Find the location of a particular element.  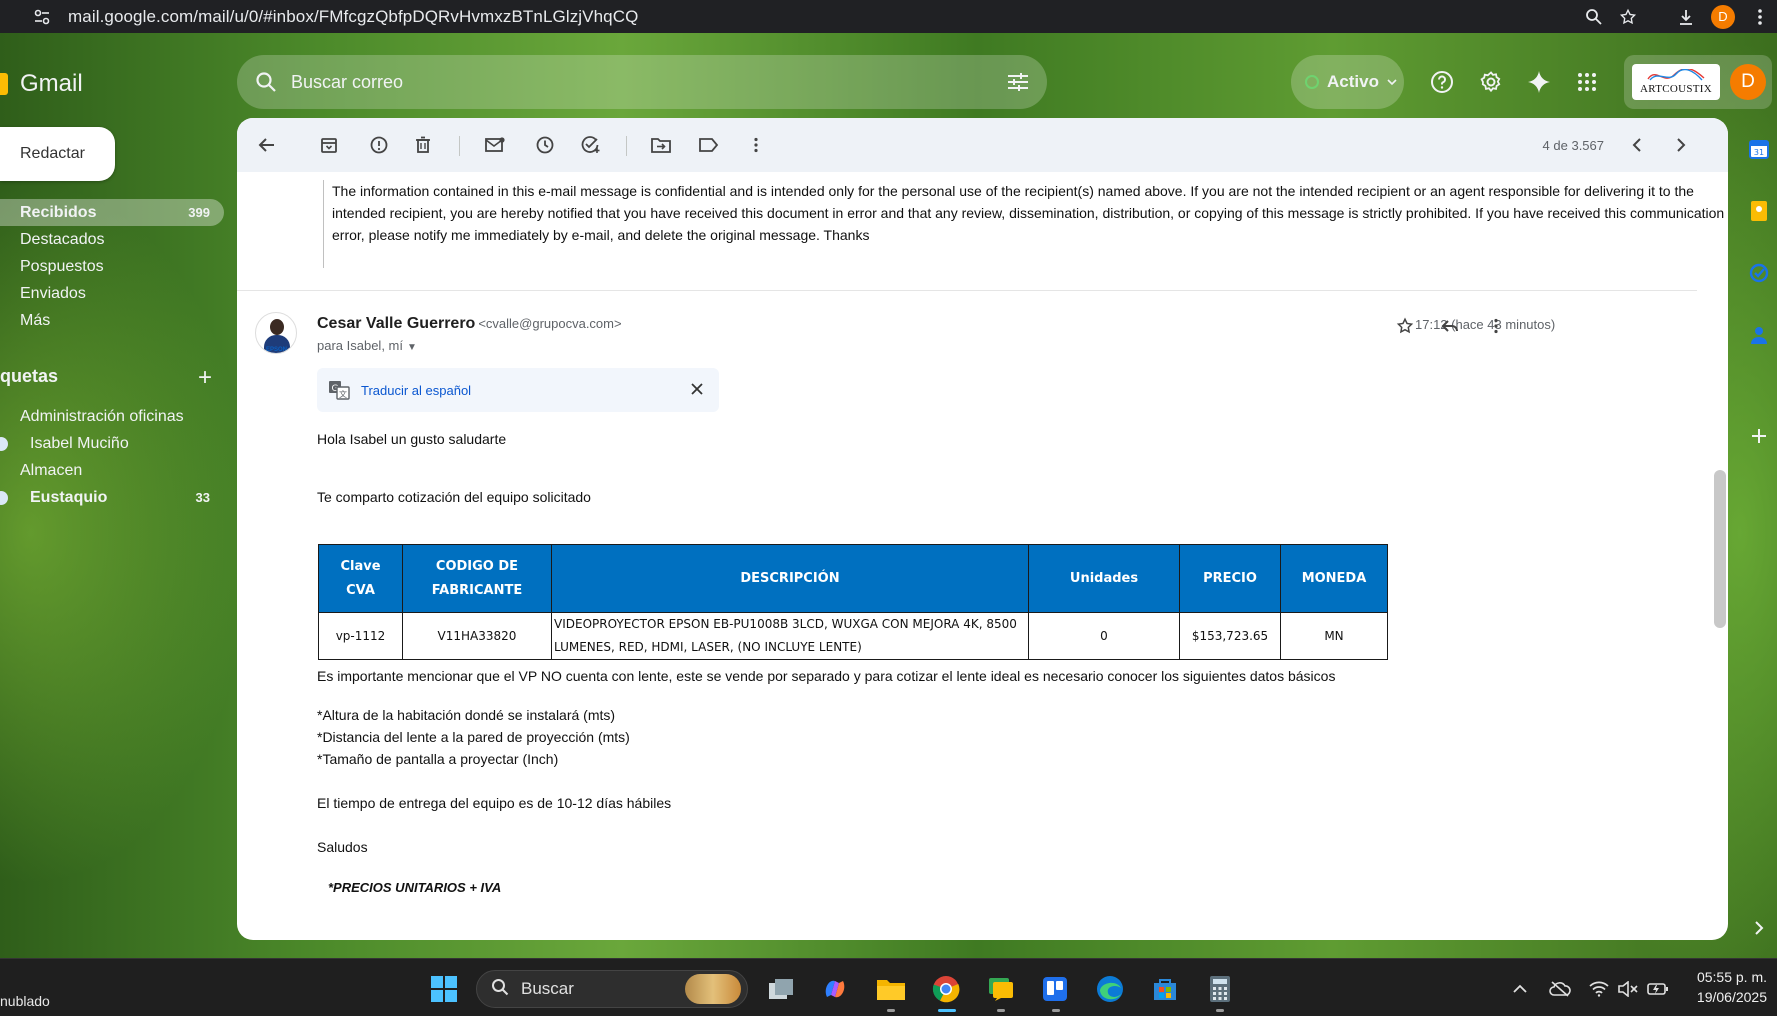

system-clock: 05:55 p. m. 19/06/2025 is located at coordinates (1732, 987).